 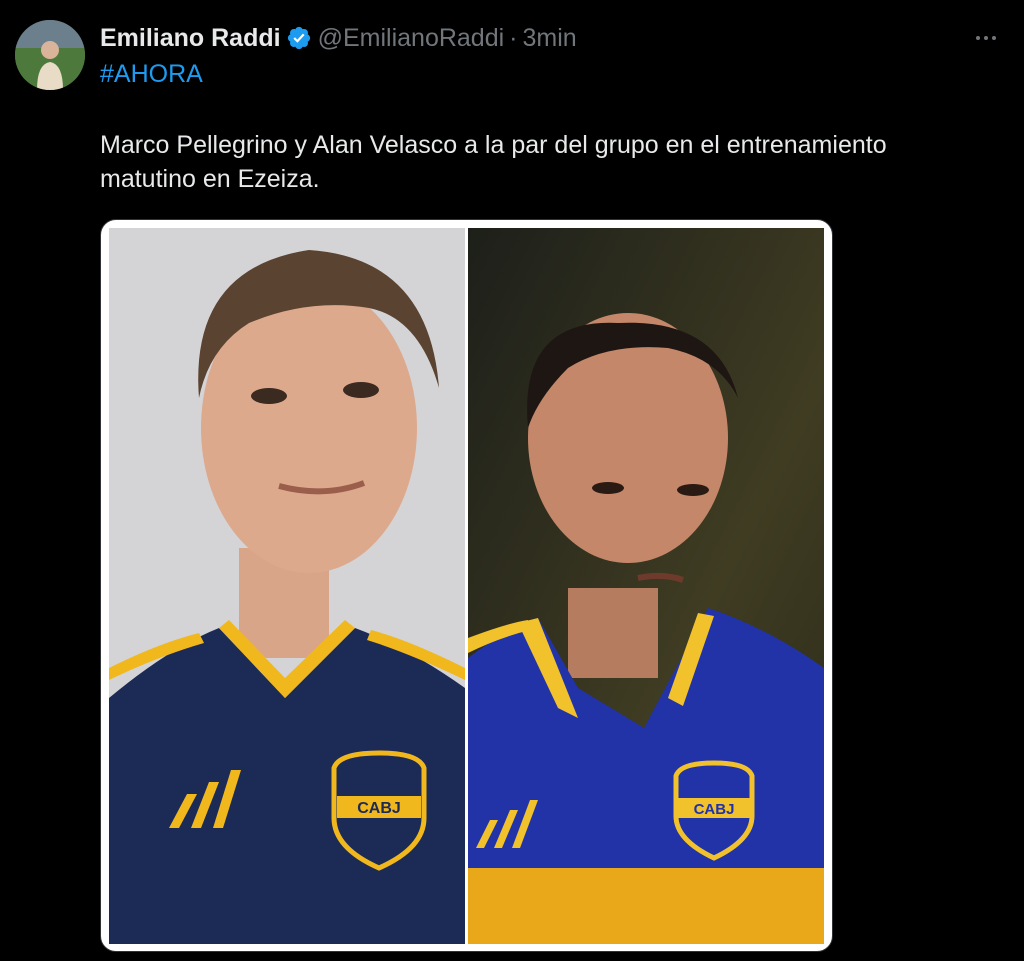 I want to click on hashtag-link: #AHORA, so click(x=151, y=74).